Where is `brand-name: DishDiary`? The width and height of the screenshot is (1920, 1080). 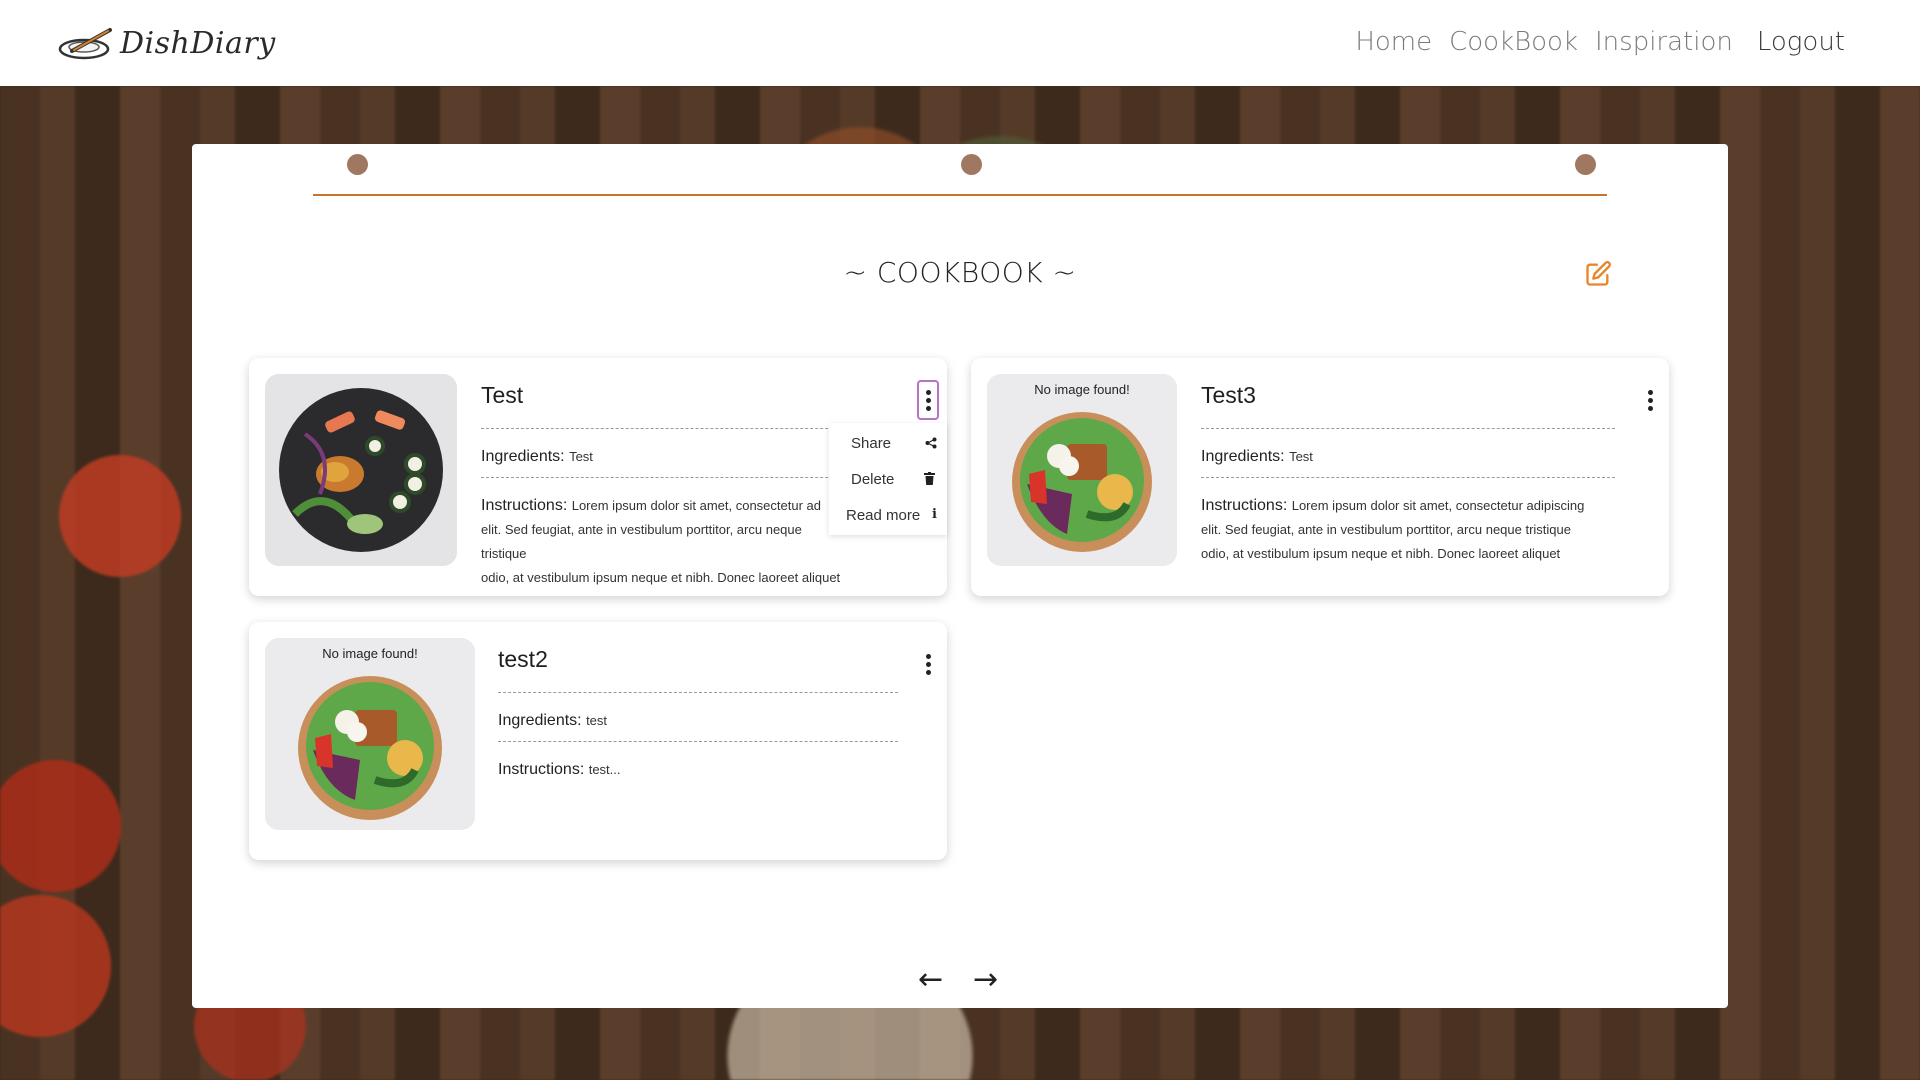
brand-name: DishDiary is located at coordinates (198, 43).